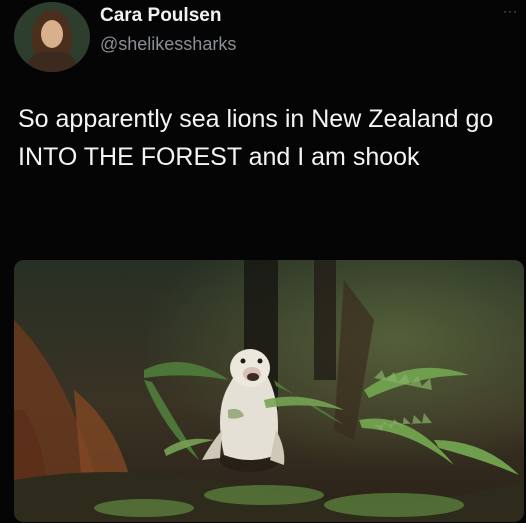 This screenshot has width=526, height=523. What do you see at coordinates (52, 34) in the screenshot?
I see `avatar-face` at bounding box center [52, 34].